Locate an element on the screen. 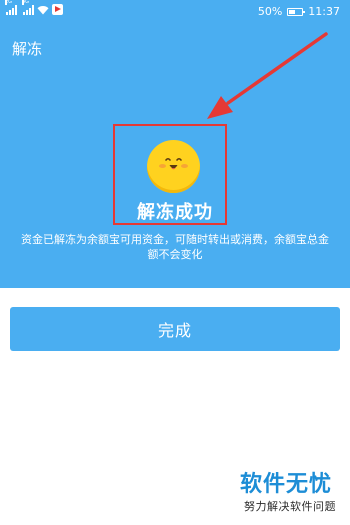  result-description: 资金已解冻为余额宝可用资金，可随时转出或消费，余额宝总金额不会变化 is located at coordinates (175, 247).